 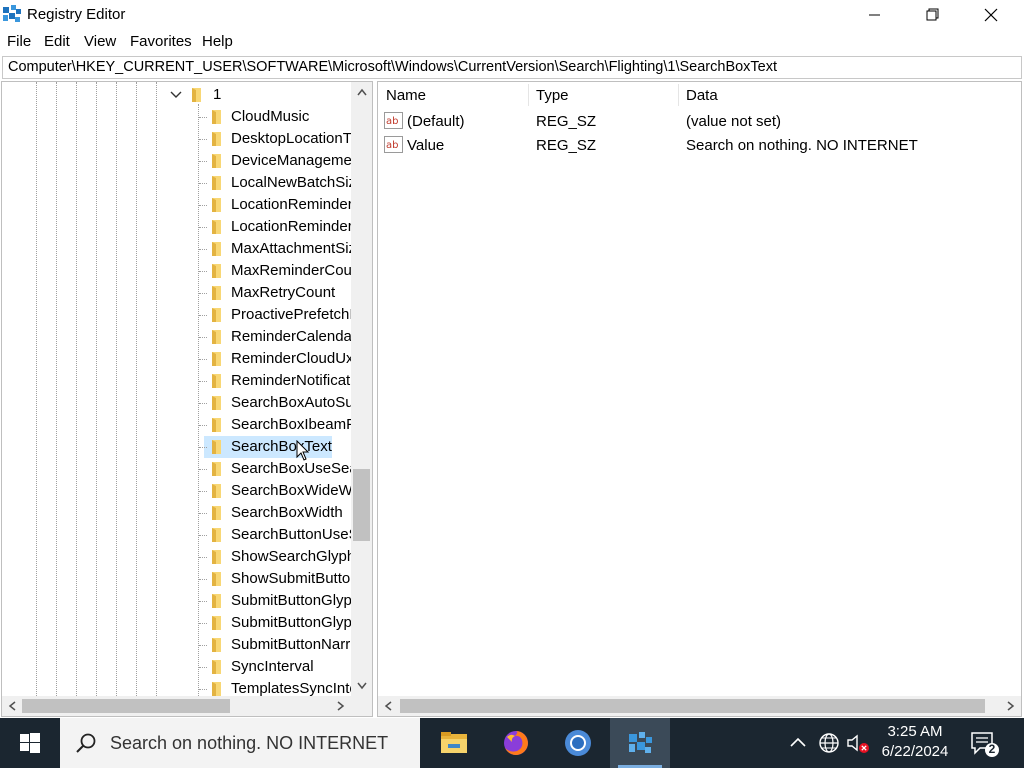 I want to click on tree-node: SearchButtonUseS, so click(x=177, y=535).